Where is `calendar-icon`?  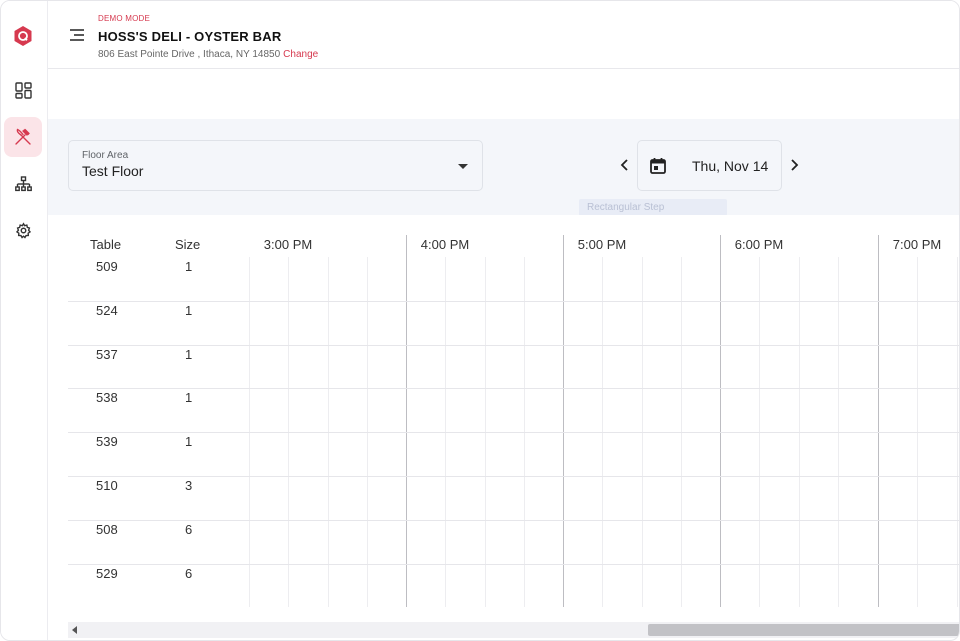
calendar-icon is located at coordinates (658, 166).